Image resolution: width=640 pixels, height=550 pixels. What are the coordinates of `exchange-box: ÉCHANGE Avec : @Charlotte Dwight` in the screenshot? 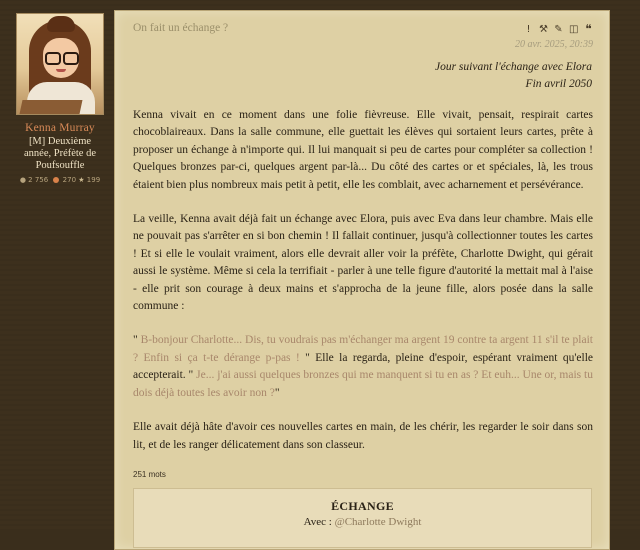 It's located at (362, 518).